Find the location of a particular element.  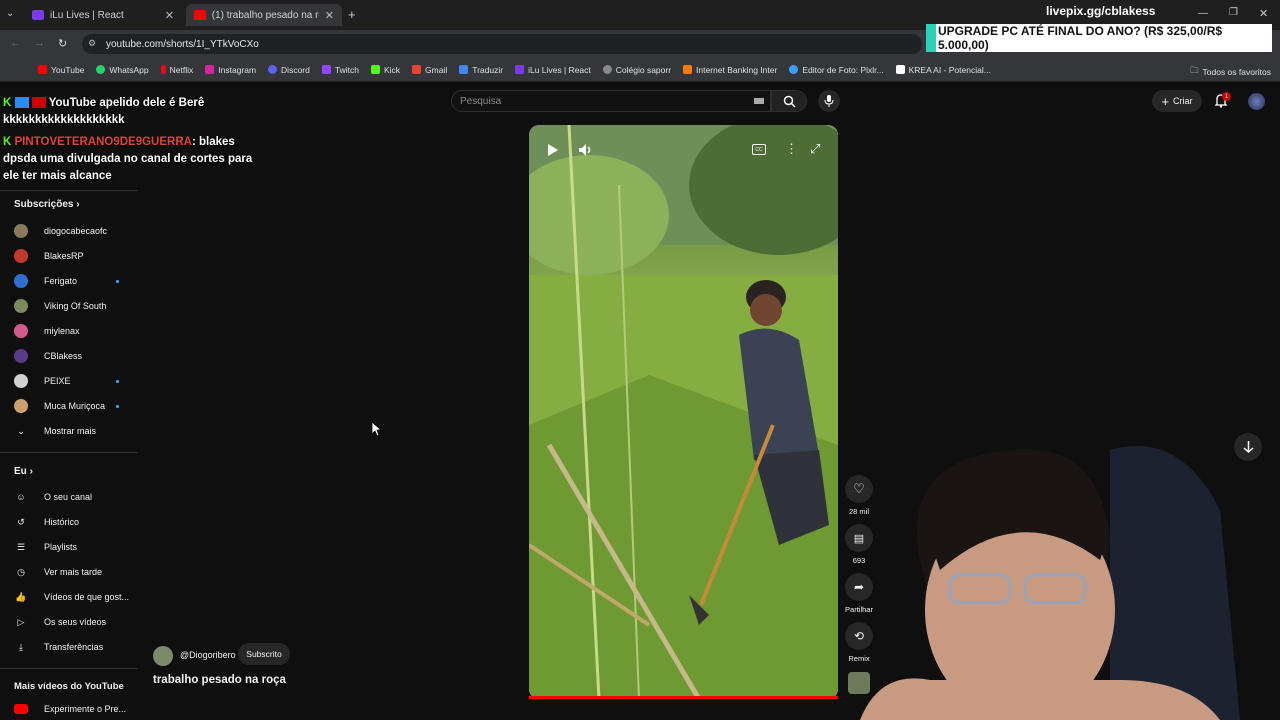

tab-ilu-lives: iLu Lives | React ✕ is located at coordinates (103, 15).